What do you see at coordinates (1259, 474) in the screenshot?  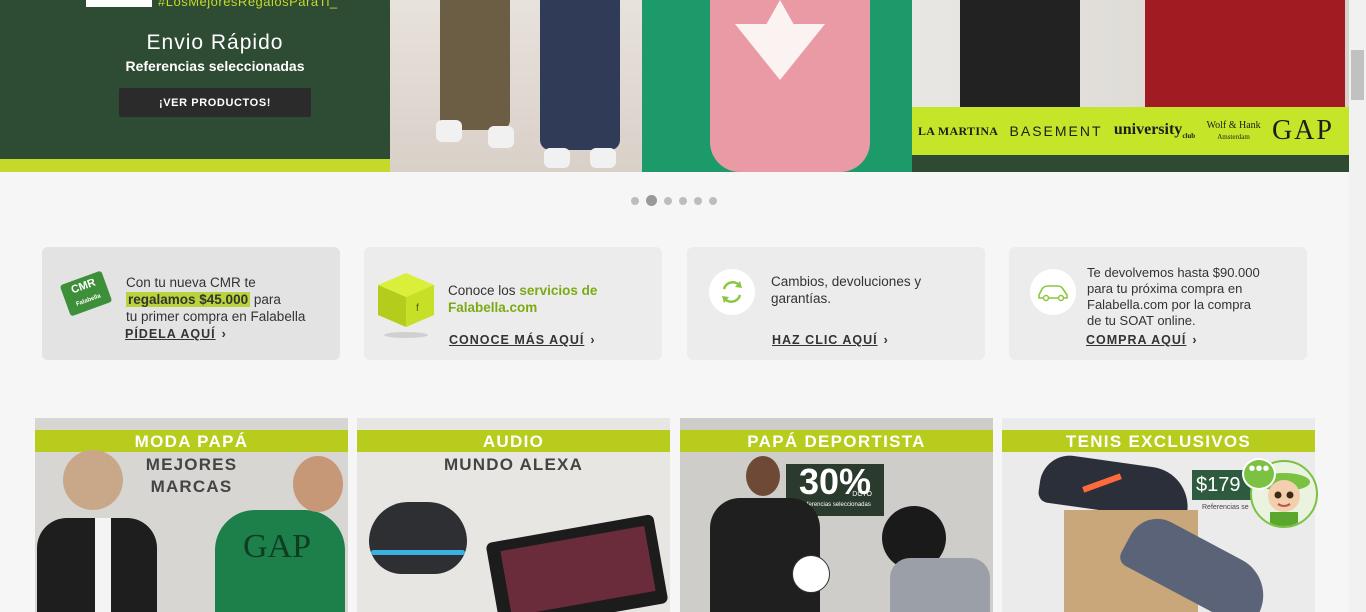 I see `chat-bubble-icon: •••` at bounding box center [1259, 474].